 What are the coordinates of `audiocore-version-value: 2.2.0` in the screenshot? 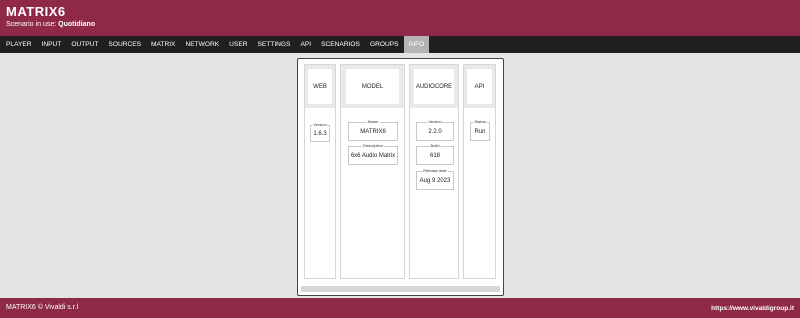 It's located at (435, 131).